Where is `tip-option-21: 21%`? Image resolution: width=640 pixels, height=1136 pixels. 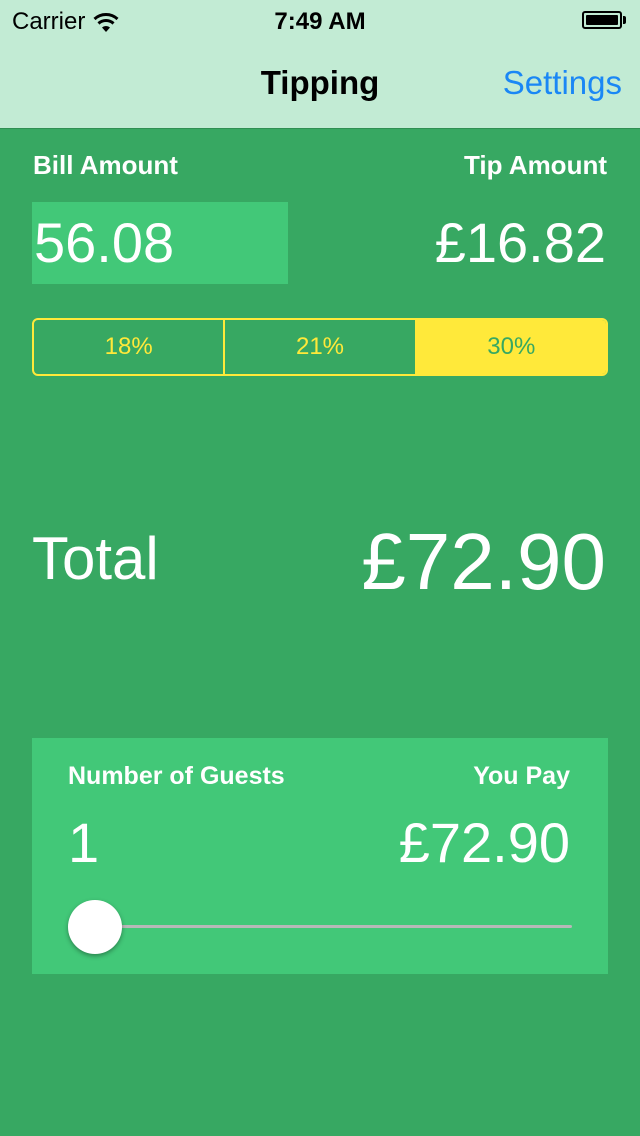
tip-option-21: 21% is located at coordinates (318, 347).